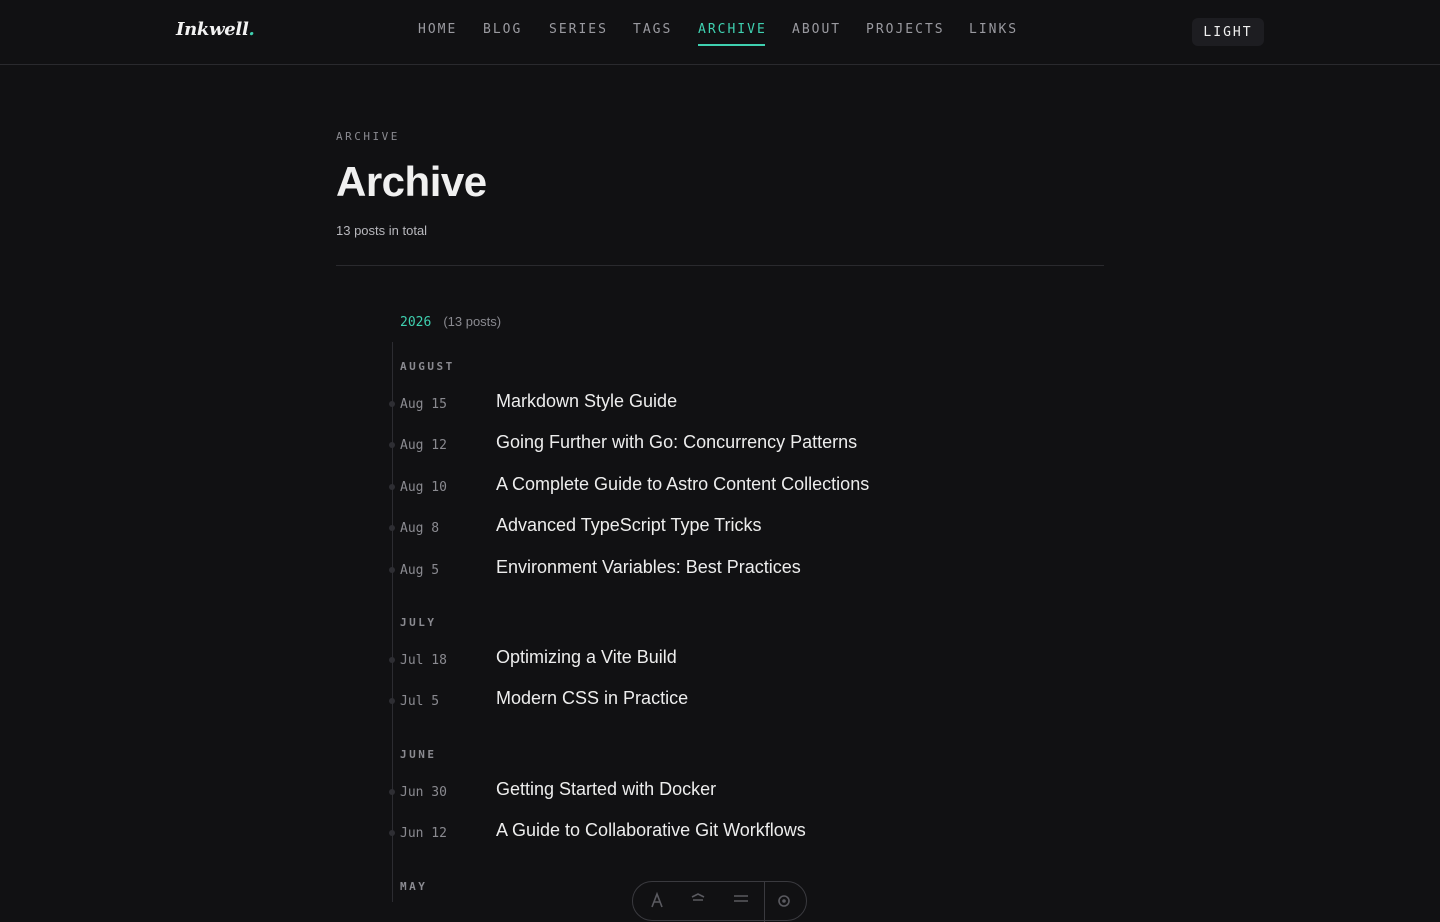 This screenshot has height=922, width=1440. What do you see at coordinates (382, 230) in the screenshot?
I see `post-count: 13 posts in total` at bounding box center [382, 230].